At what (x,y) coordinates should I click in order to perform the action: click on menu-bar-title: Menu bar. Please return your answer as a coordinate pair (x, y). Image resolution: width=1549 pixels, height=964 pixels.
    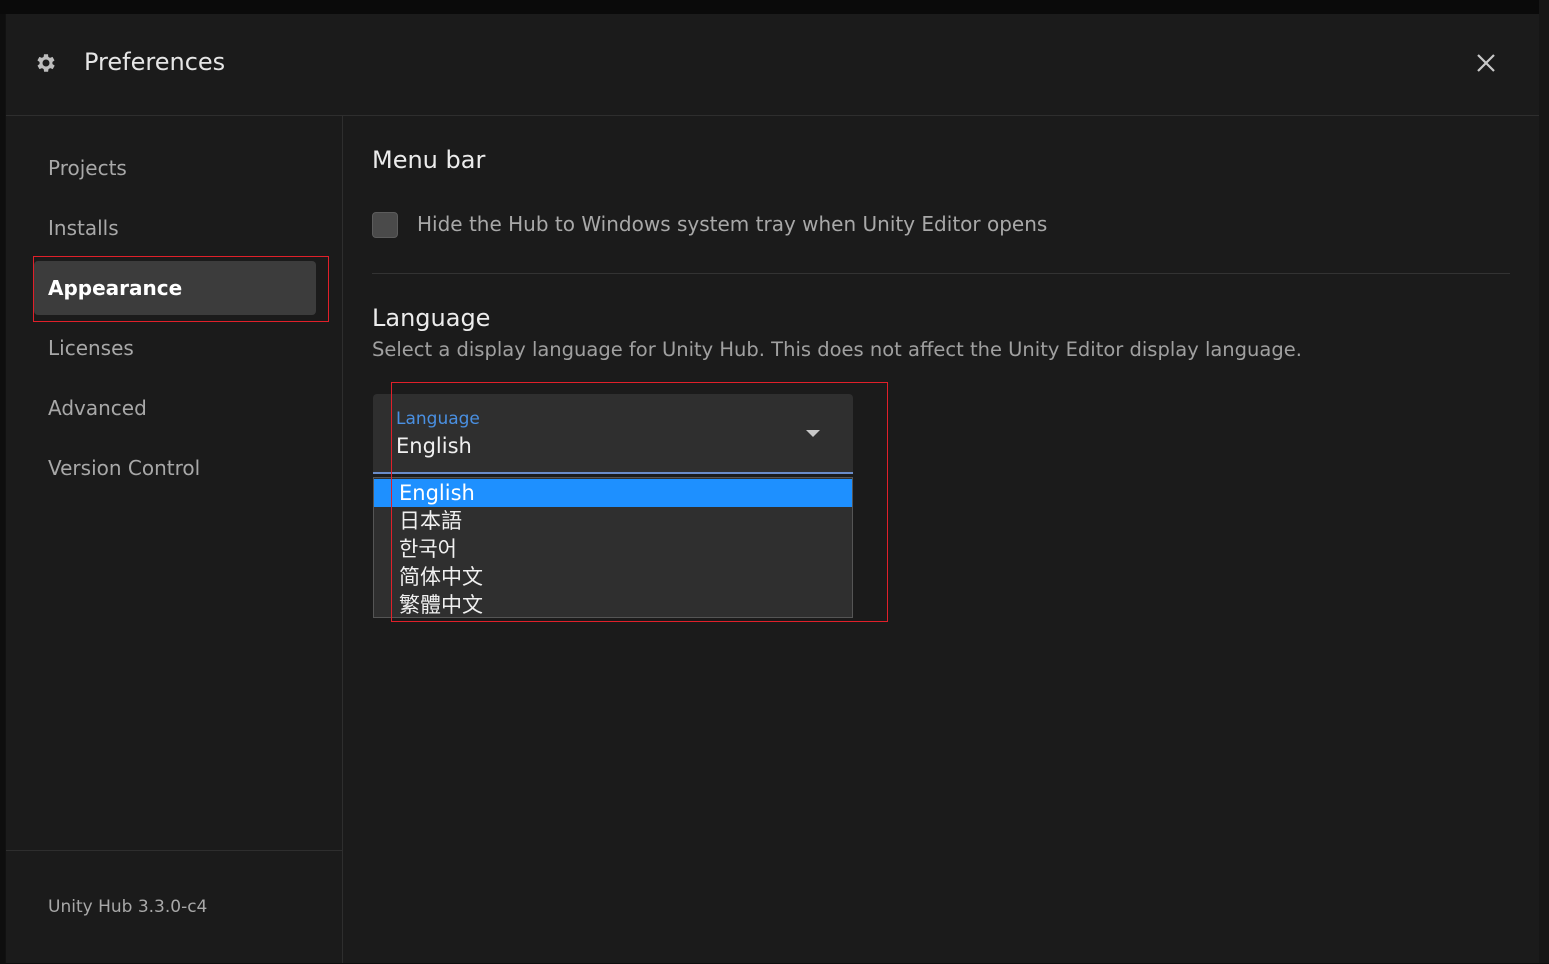
    Looking at the image, I should click on (429, 160).